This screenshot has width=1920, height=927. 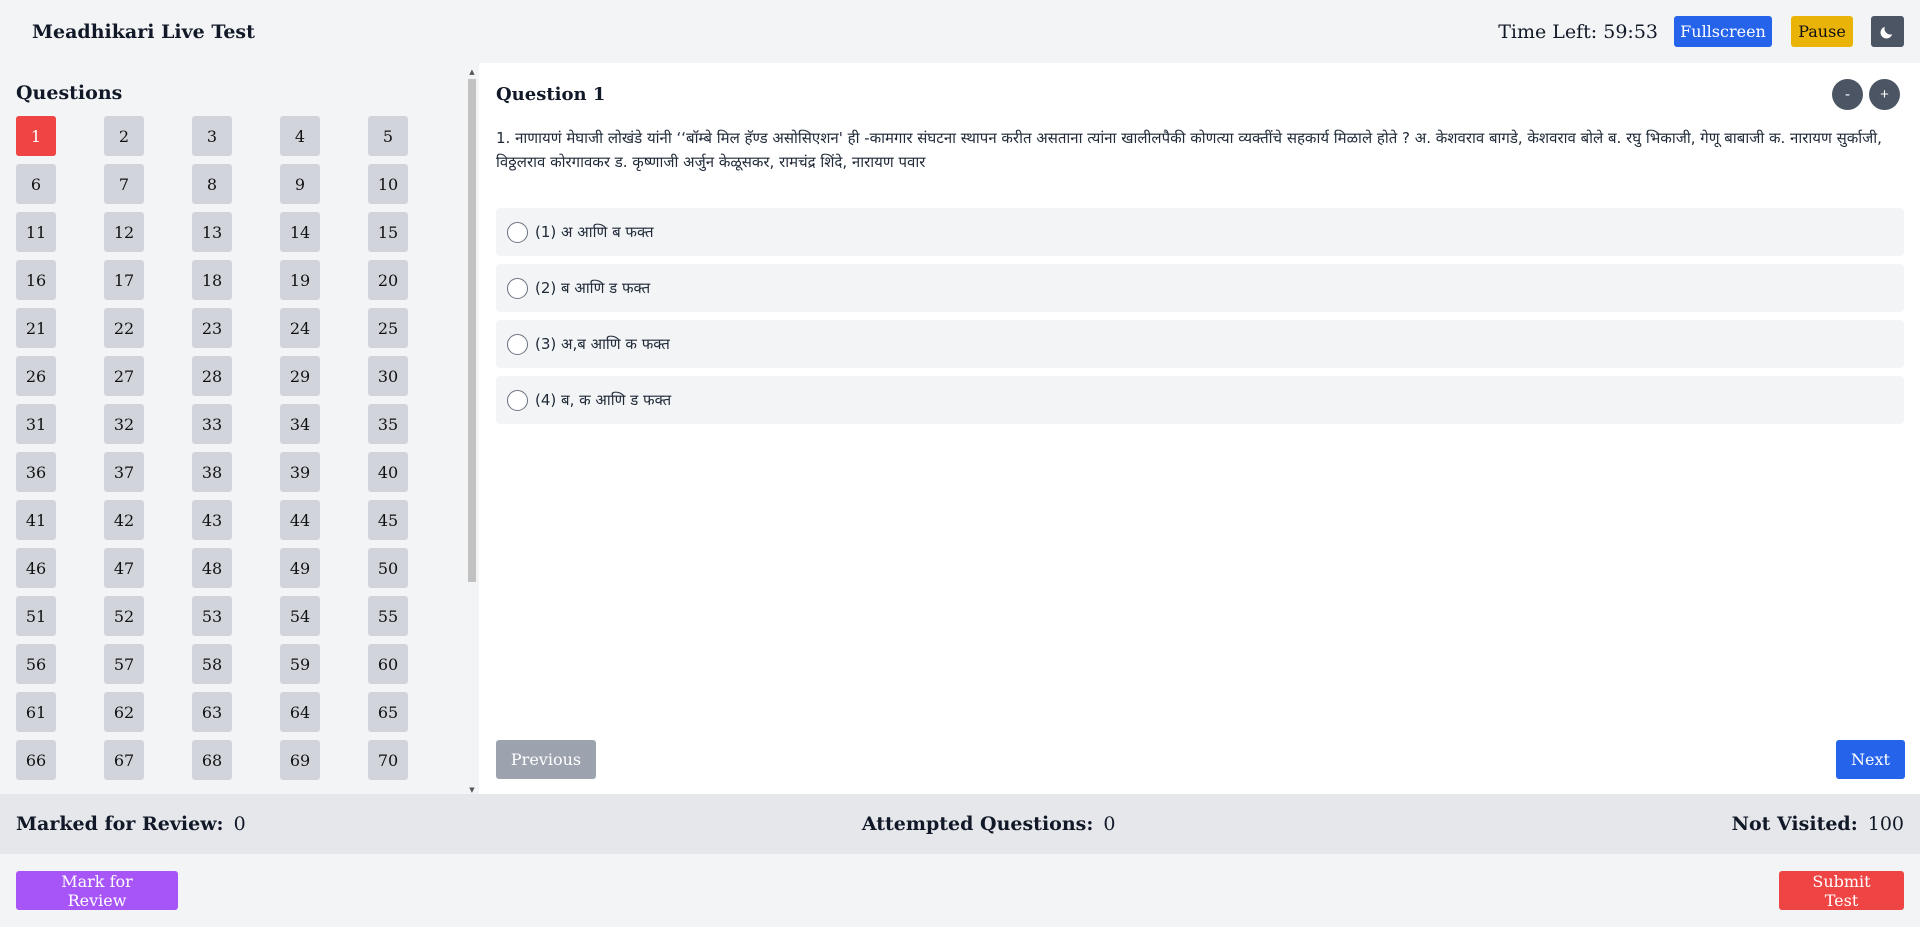 What do you see at coordinates (1822, 31) in the screenshot?
I see `pause-button: Pause` at bounding box center [1822, 31].